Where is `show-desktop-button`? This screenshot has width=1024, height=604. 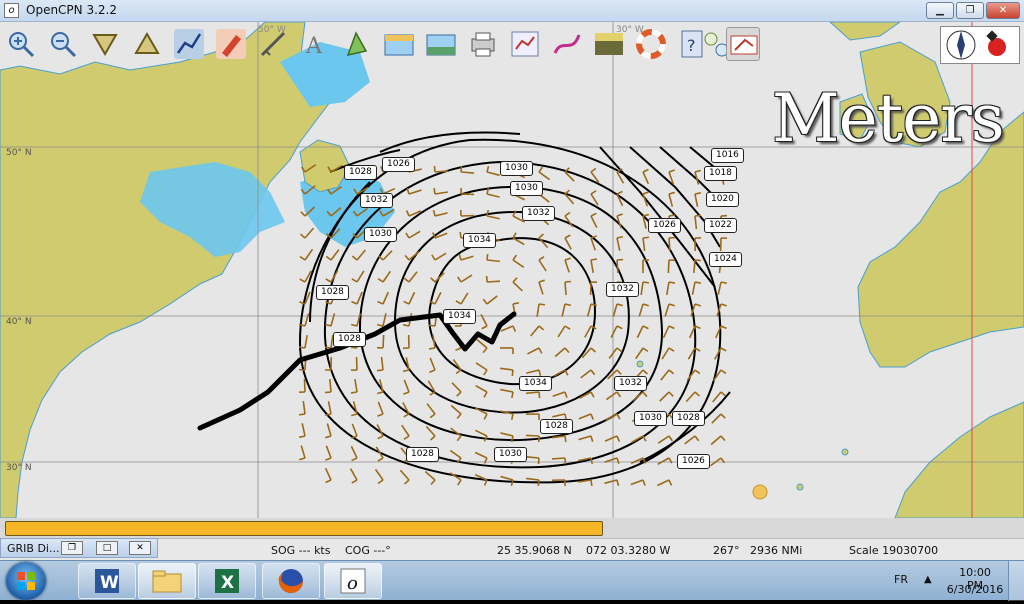 show-desktop-button is located at coordinates (1016, 581).